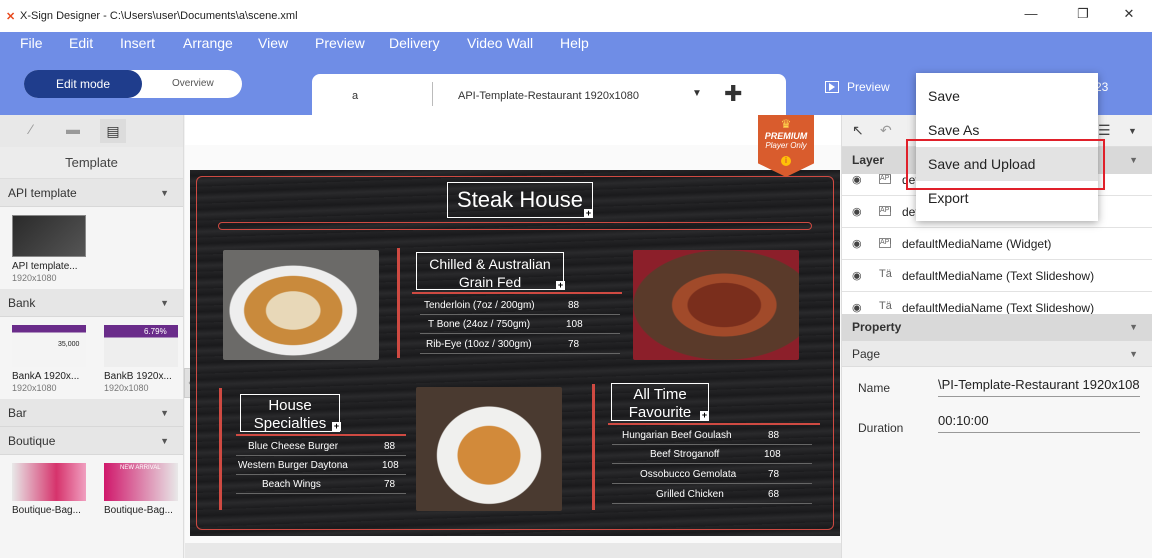 The width and height of the screenshot is (1152, 558). Describe the element at coordinates (997, 354) in the screenshot. I see `page-subsection: Page ▼` at that location.